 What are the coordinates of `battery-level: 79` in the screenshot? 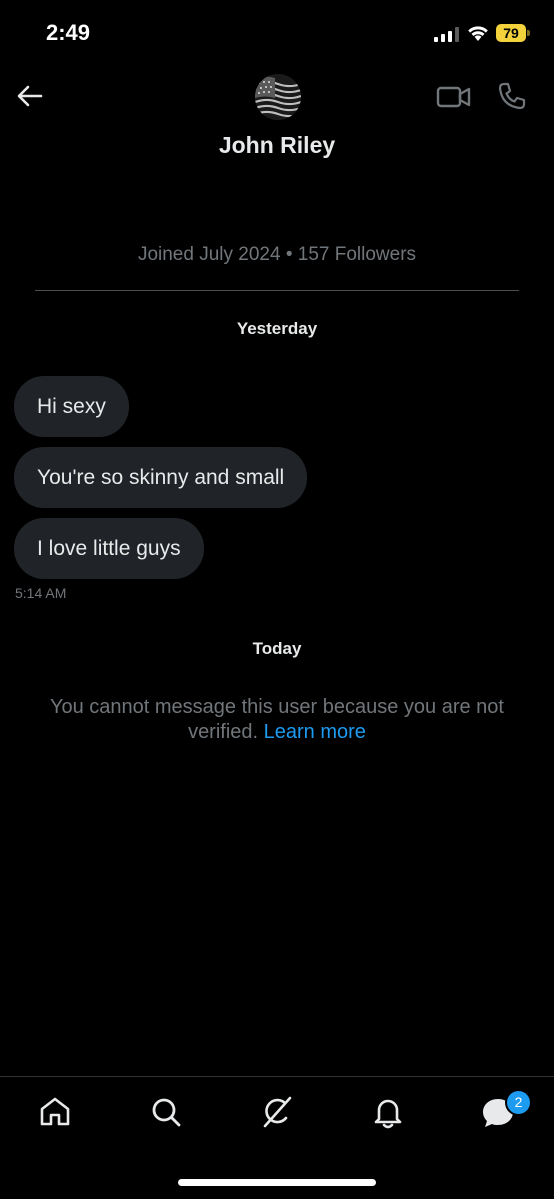 It's located at (511, 33).